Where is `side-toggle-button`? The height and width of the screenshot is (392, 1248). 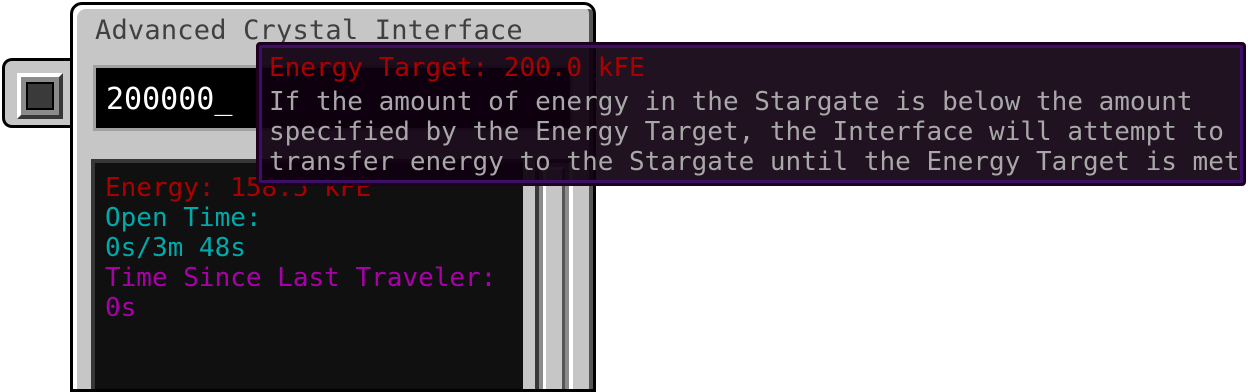
side-toggle-button is located at coordinates (37, 93).